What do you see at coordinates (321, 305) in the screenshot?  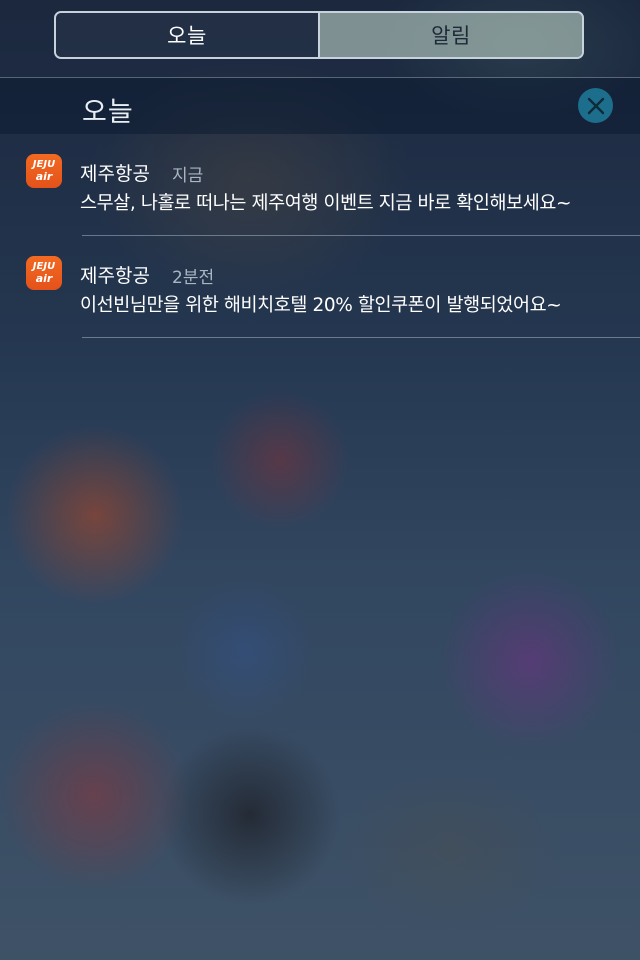 I see `notification-message: 이선빈님만을 위한 해비치호텔 20% 할인쿠폰이 발행되었어요~` at bounding box center [321, 305].